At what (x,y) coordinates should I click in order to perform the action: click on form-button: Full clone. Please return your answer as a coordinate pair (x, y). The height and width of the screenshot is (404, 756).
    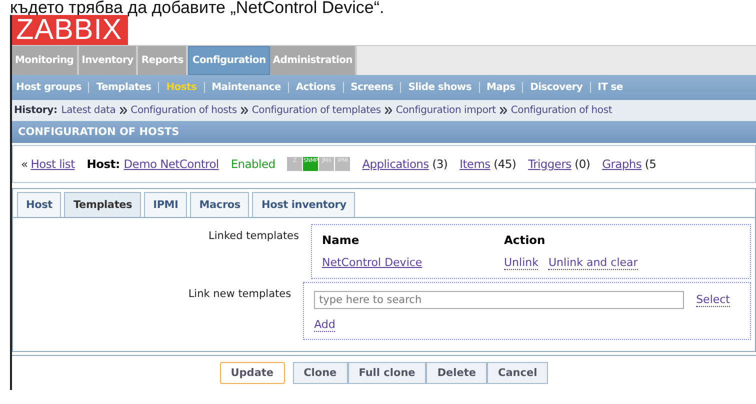
    Looking at the image, I should click on (387, 373).